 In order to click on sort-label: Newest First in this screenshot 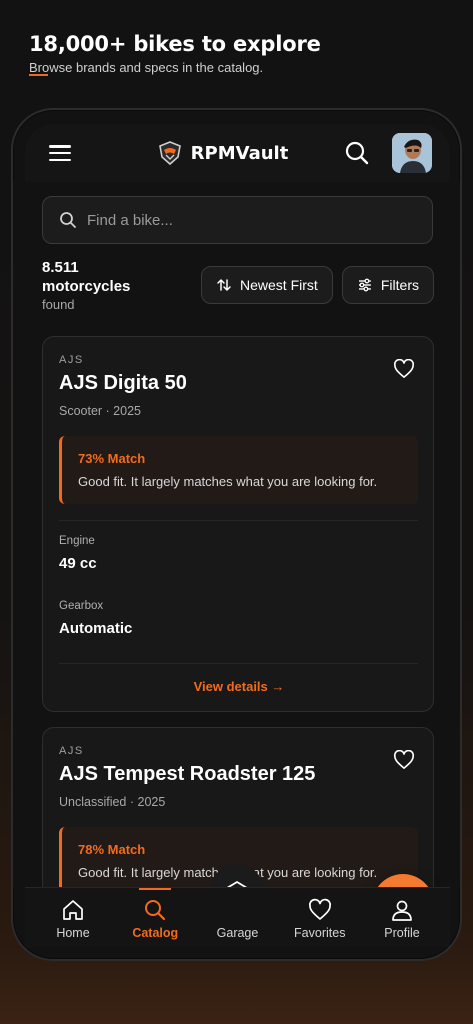, I will do `click(279, 285)`.